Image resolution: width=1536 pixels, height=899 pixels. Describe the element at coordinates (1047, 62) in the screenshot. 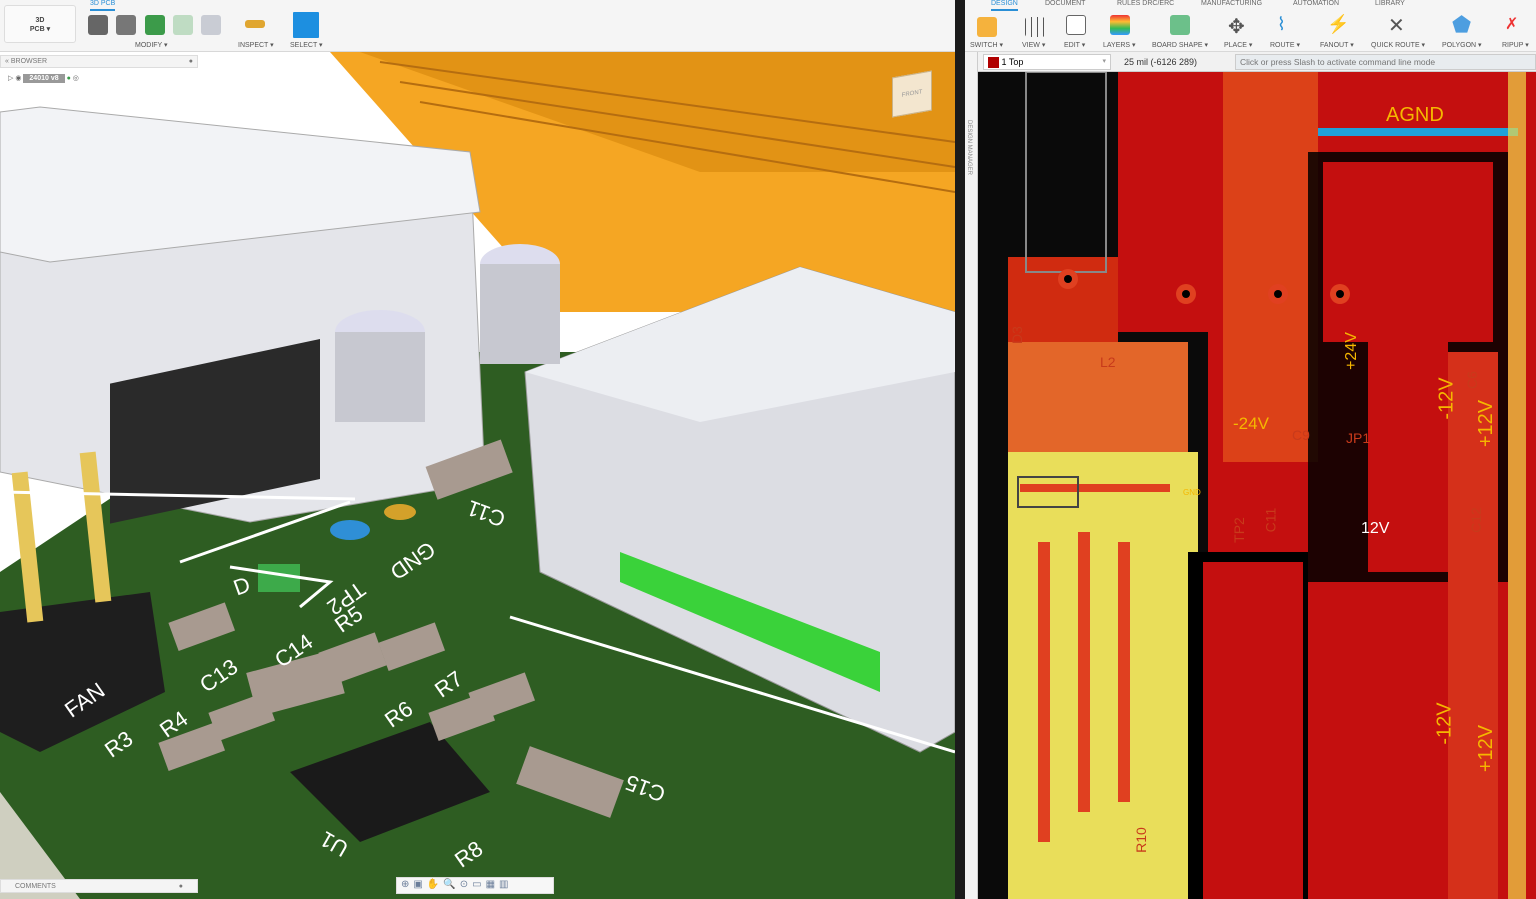

I see `layer-select: 1 Top ▾` at that location.